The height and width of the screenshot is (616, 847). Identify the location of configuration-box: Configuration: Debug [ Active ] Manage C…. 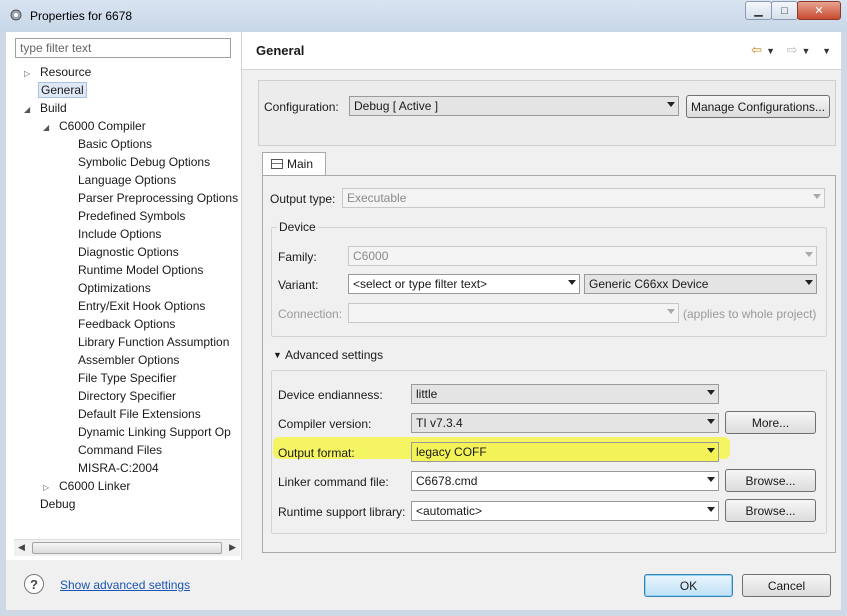
(547, 113).